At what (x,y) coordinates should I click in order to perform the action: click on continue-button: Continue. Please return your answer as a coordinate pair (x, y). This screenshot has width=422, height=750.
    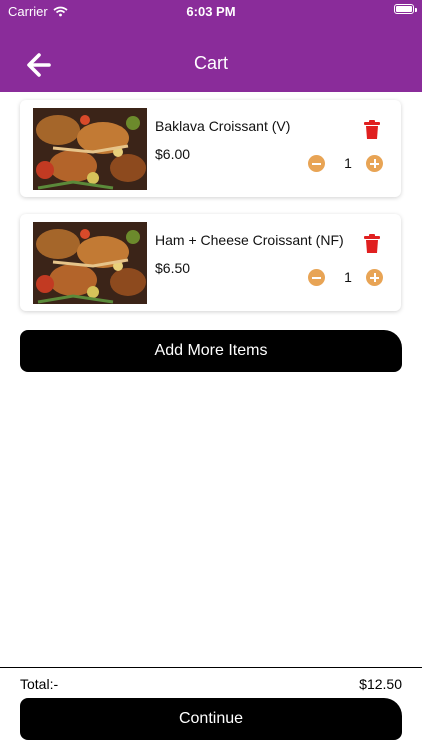
    Looking at the image, I should click on (211, 719).